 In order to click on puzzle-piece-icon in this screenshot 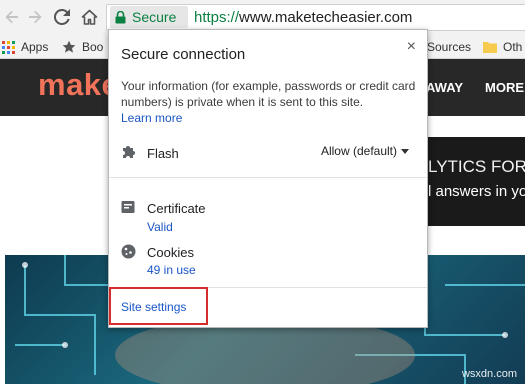, I will do `click(129, 152)`.